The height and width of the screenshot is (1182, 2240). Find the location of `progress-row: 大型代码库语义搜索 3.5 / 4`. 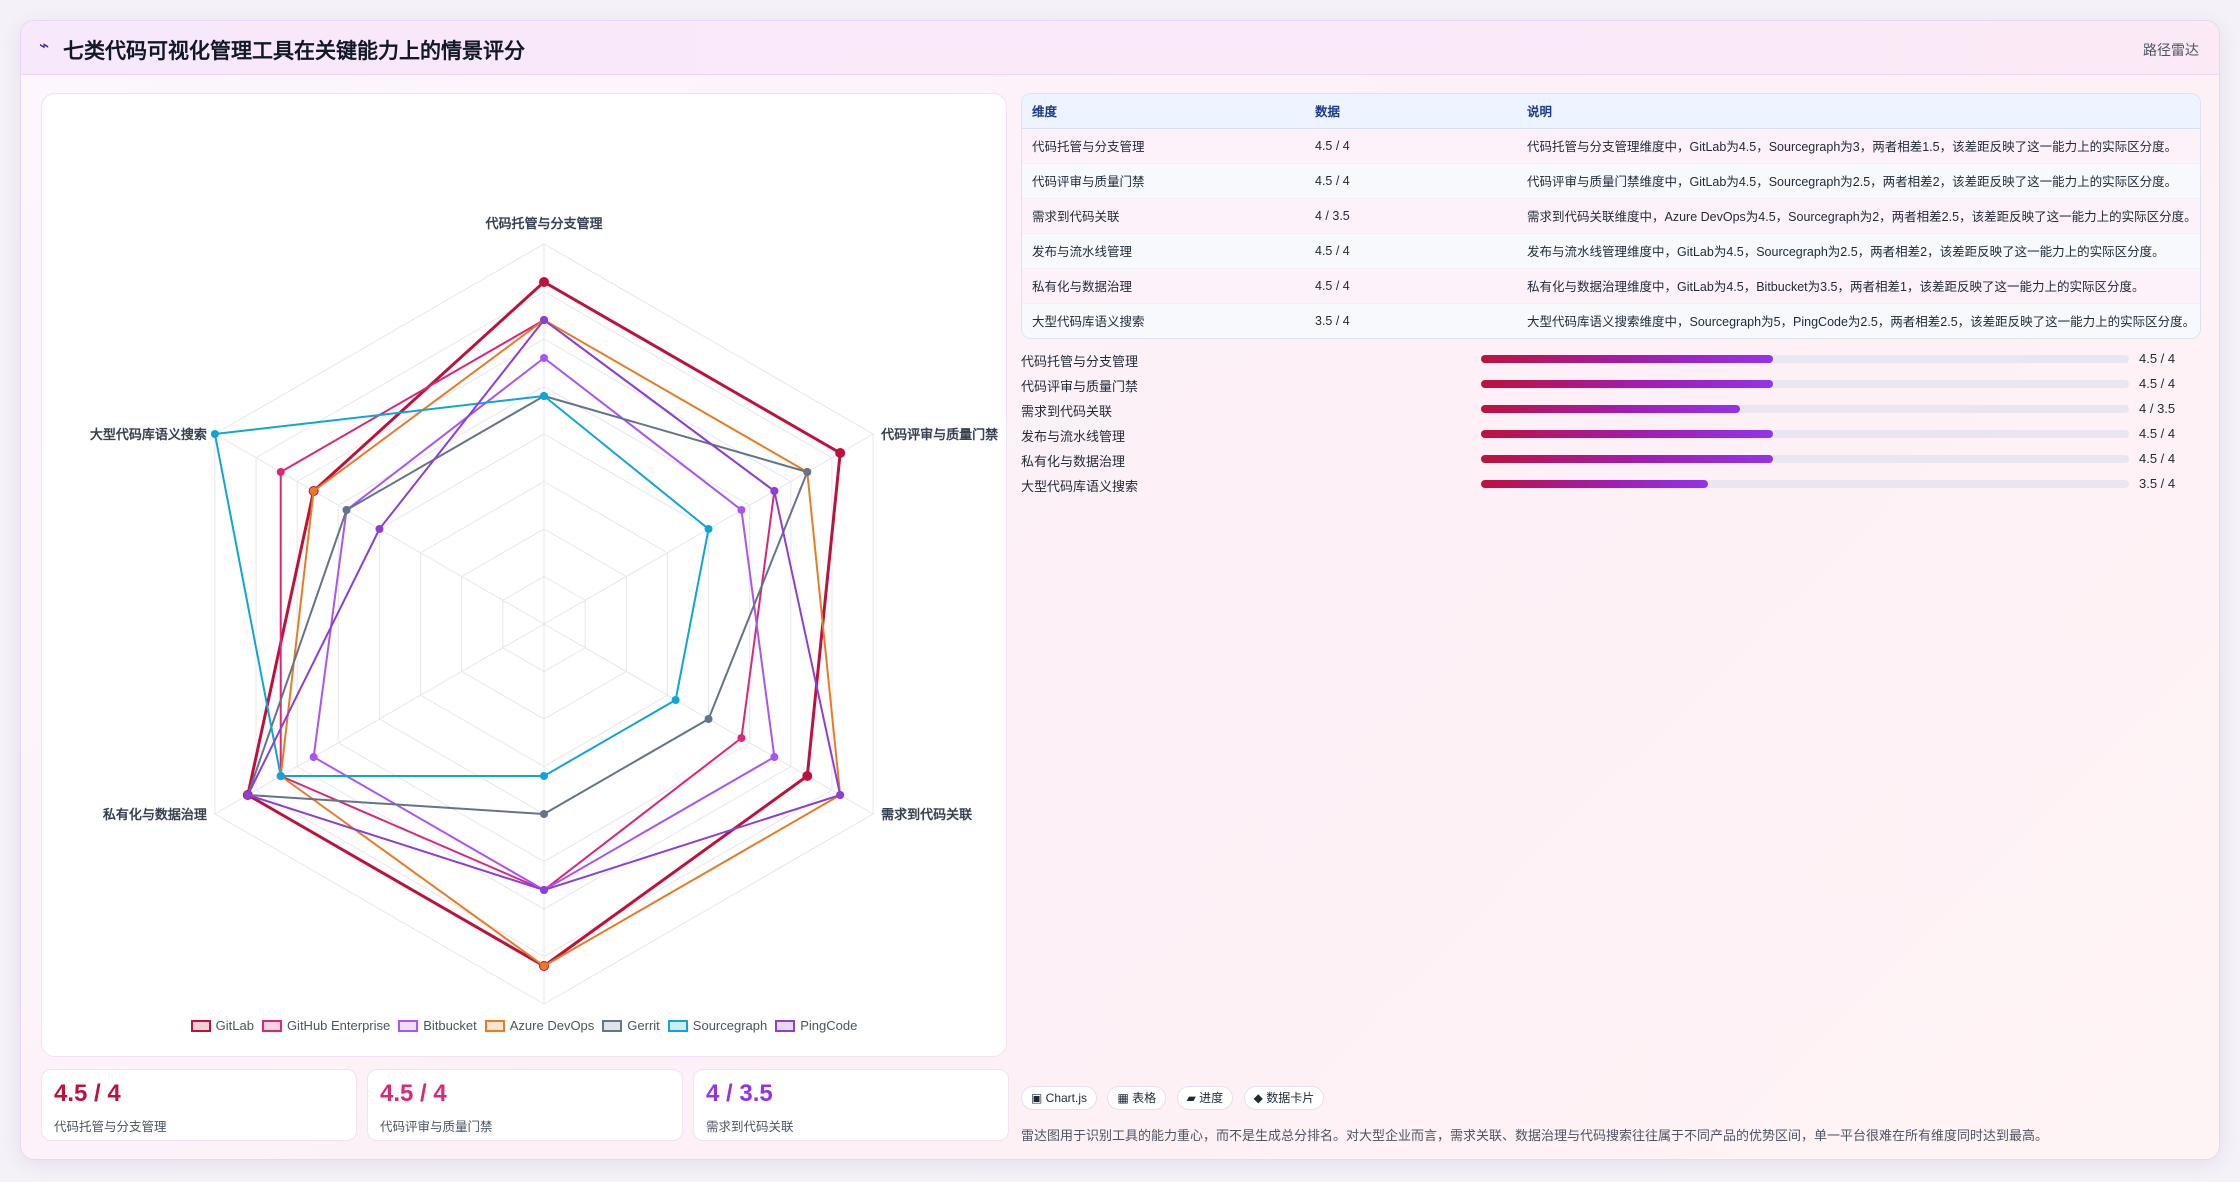

progress-row: 大型代码库语义搜索 3.5 / 4 is located at coordinates (1611, 484).